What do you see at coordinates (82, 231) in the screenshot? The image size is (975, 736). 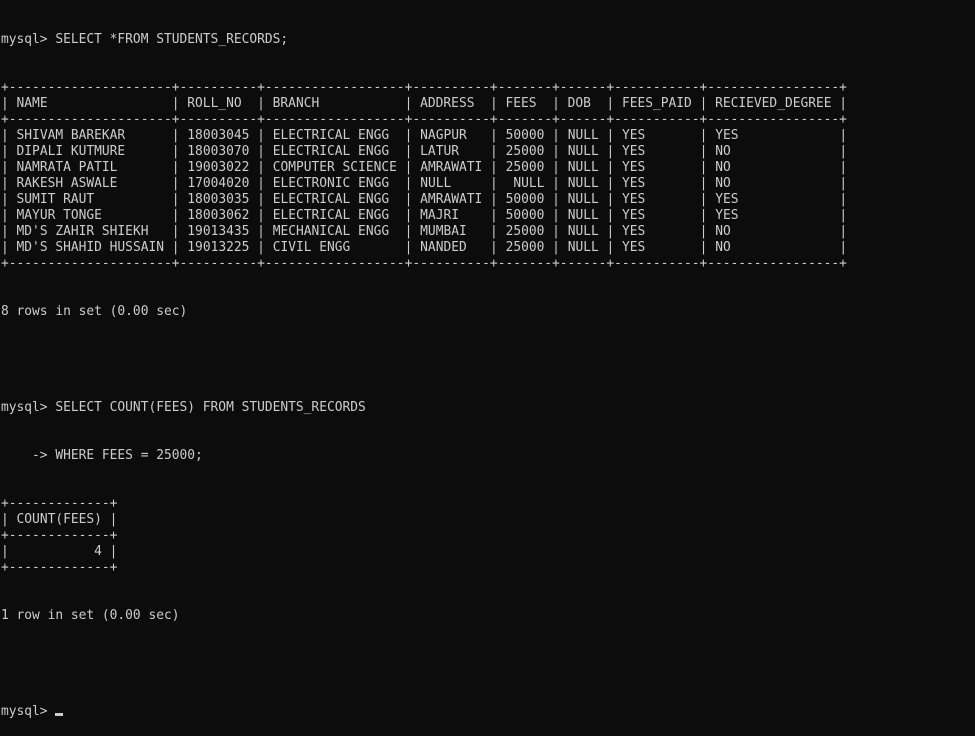 I see `table-cell: MD'S ZAHIR SHIEKH` at bounding box center [82, 231].